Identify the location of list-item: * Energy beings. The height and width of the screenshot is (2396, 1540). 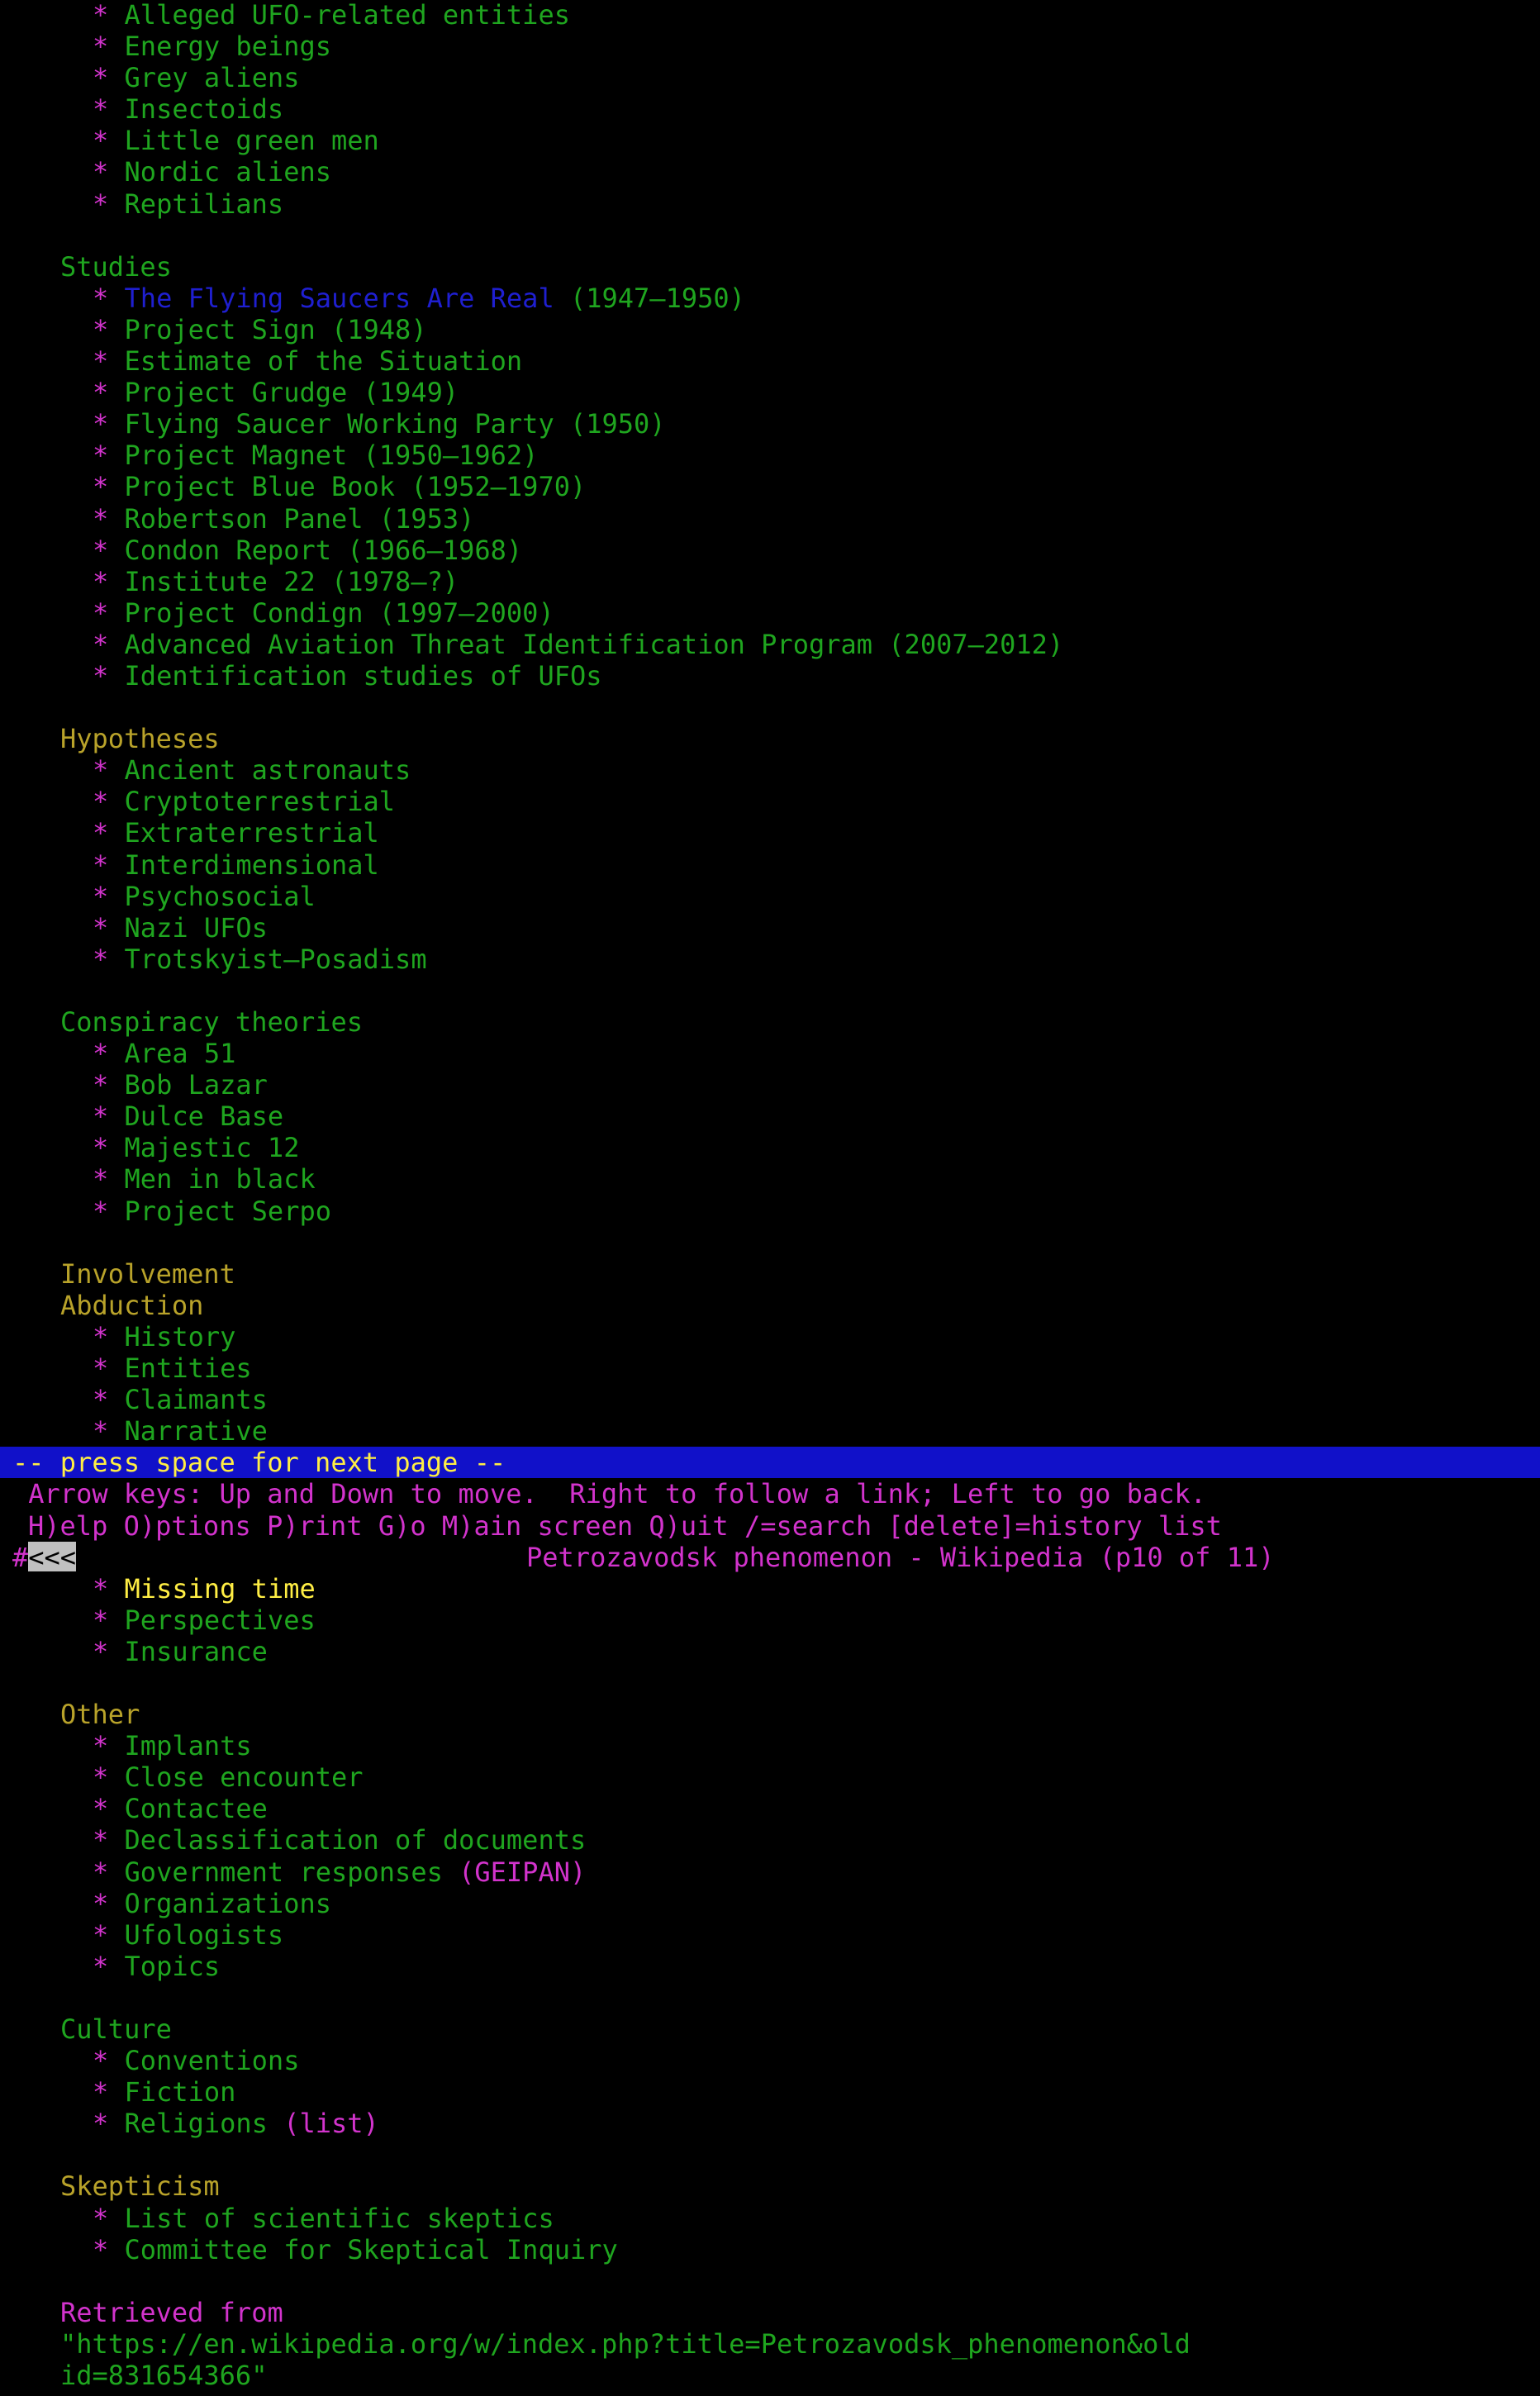
(770, 47).